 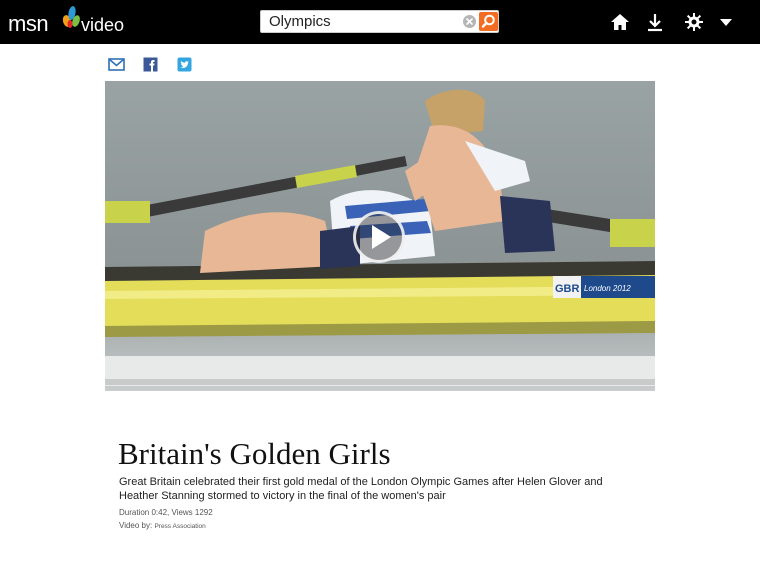 What do you see at coordinates (137, 525) in the screenshot?
I see `video-by-label: Video by:` at bounding box center [137, 525].